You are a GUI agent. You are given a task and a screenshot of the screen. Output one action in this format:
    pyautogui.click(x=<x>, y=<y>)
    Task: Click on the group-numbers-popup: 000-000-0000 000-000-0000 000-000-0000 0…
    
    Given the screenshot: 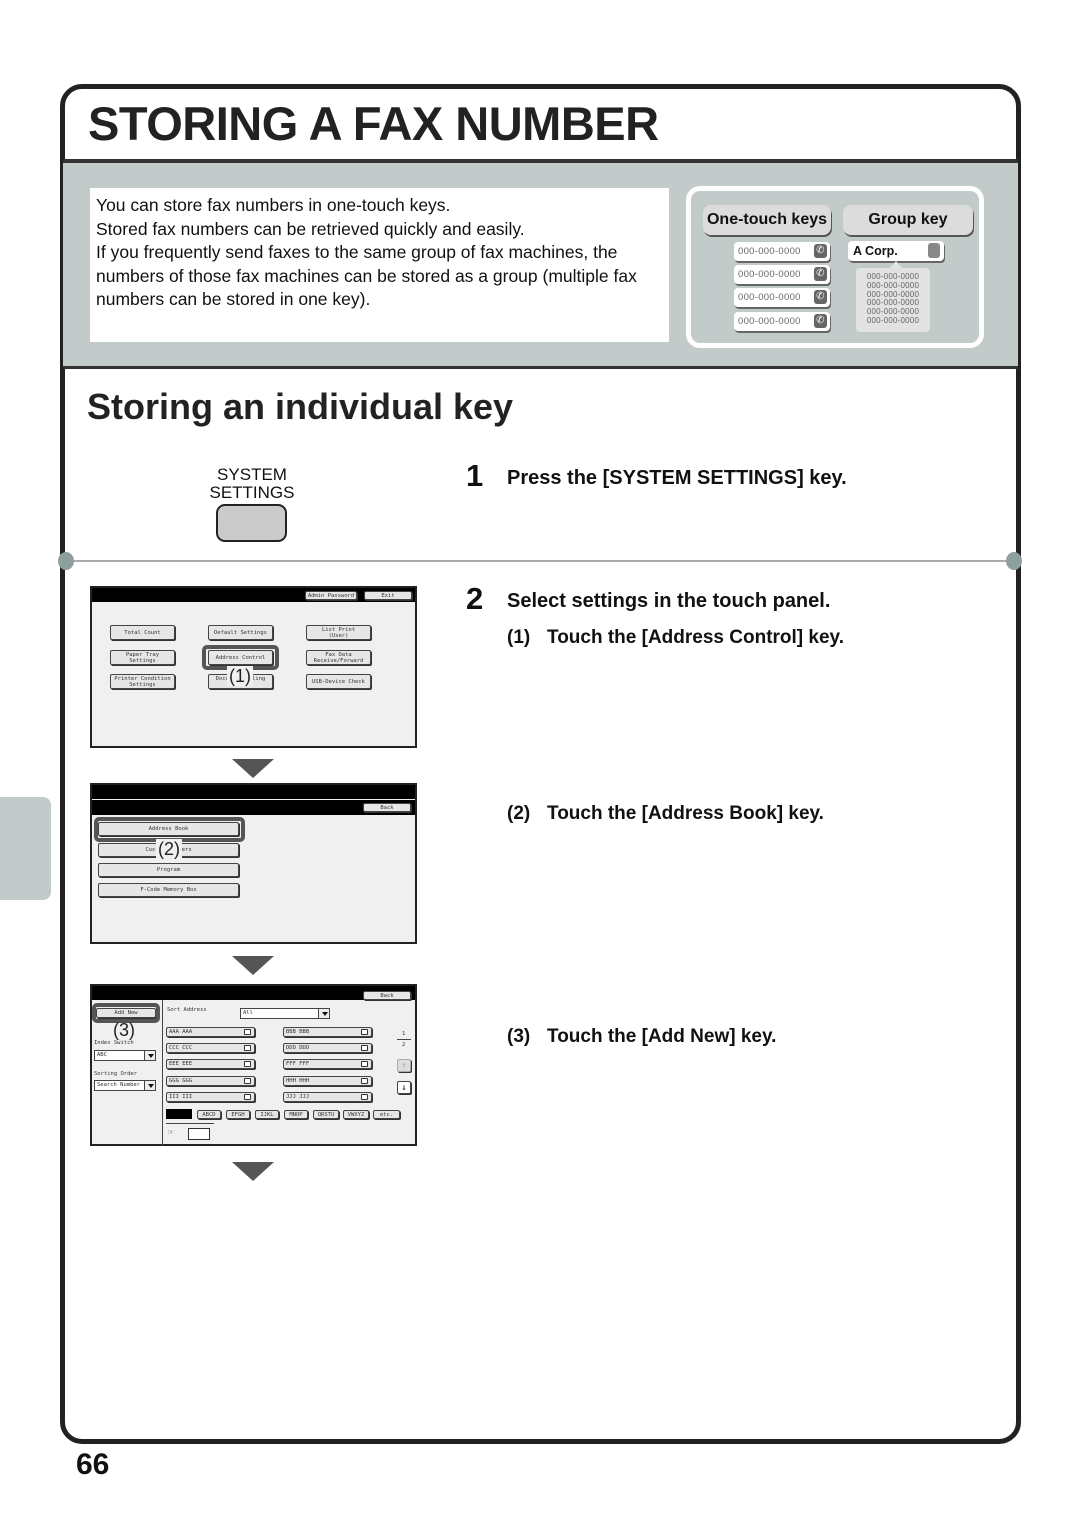 What is the action you would take?
    pyautogui.click(x=893, y=296)
    